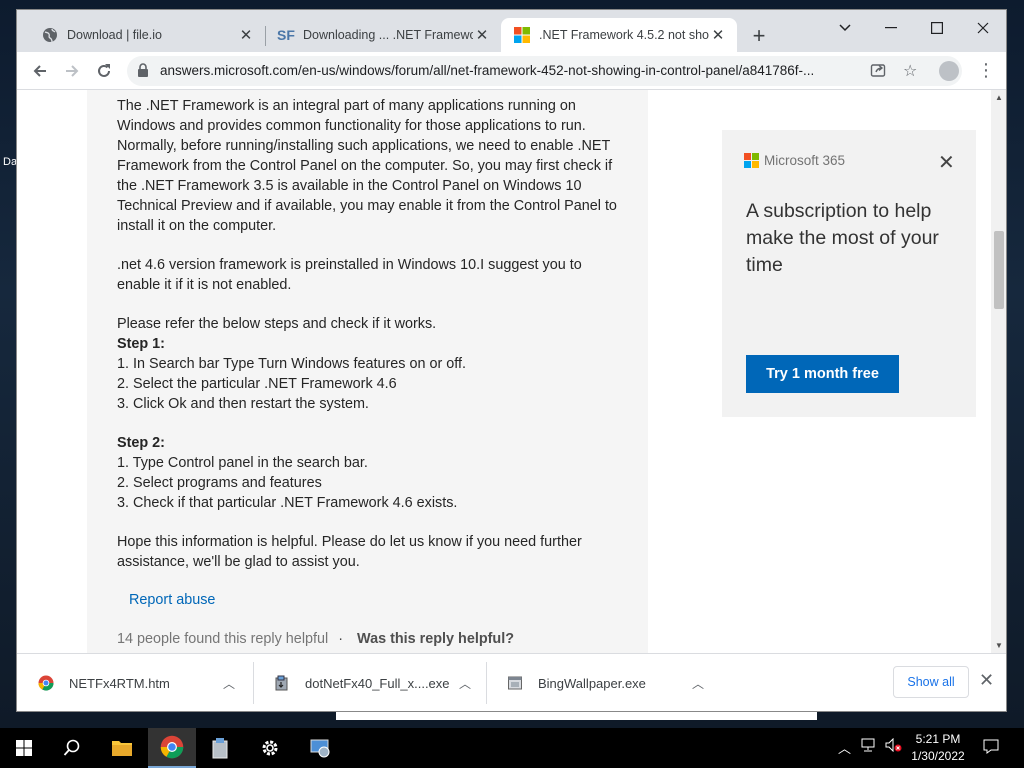  Describe the element at coordinates (949, 71) in the screenshot. I see `profile-avatar-icon` at that location.